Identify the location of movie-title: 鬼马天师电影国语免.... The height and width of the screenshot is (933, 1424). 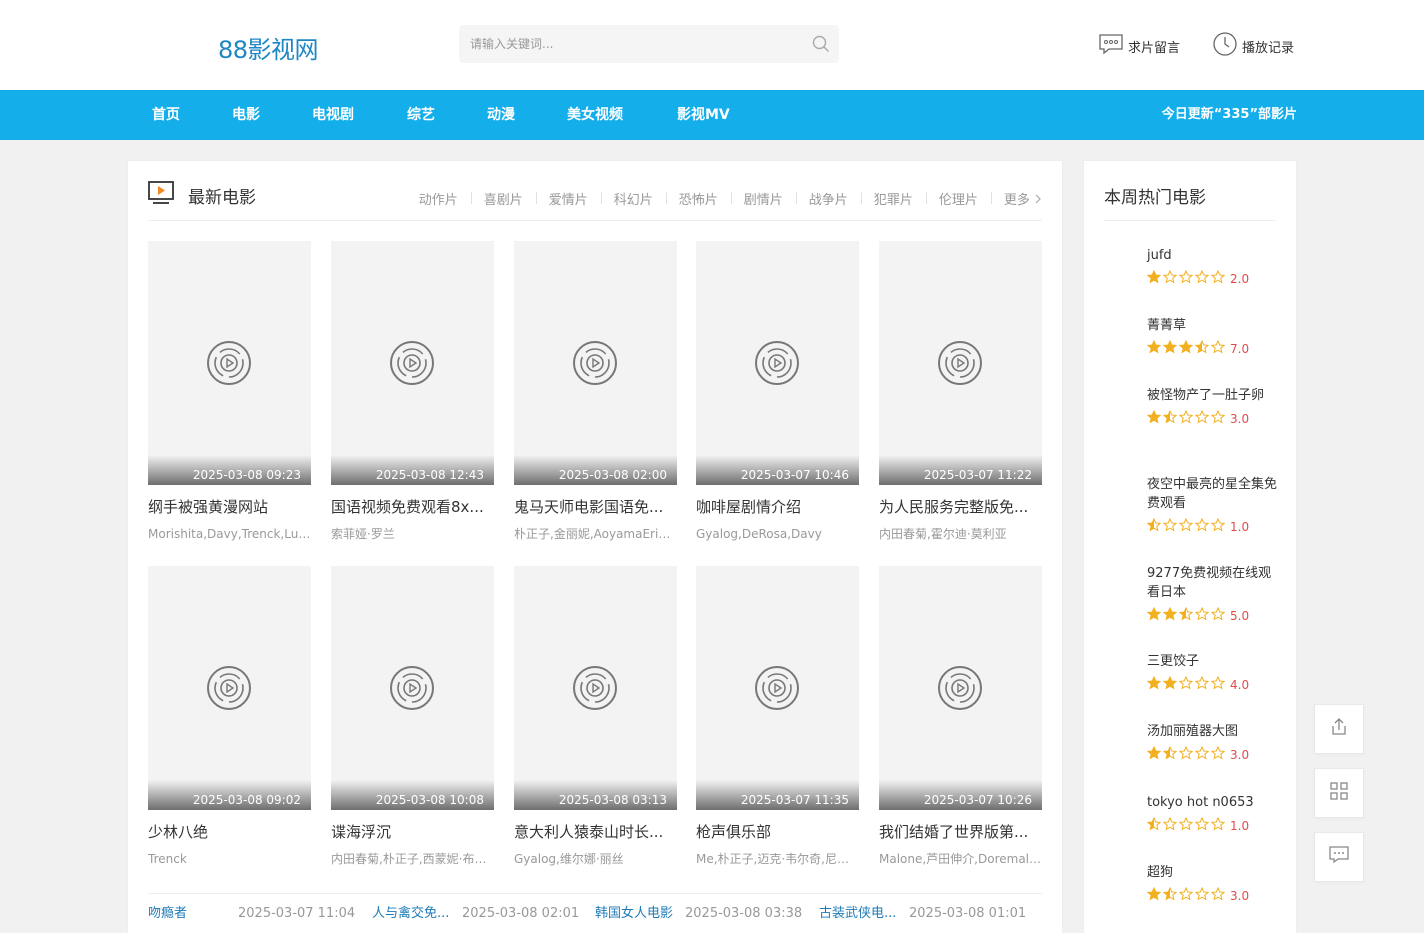
(595, 507).